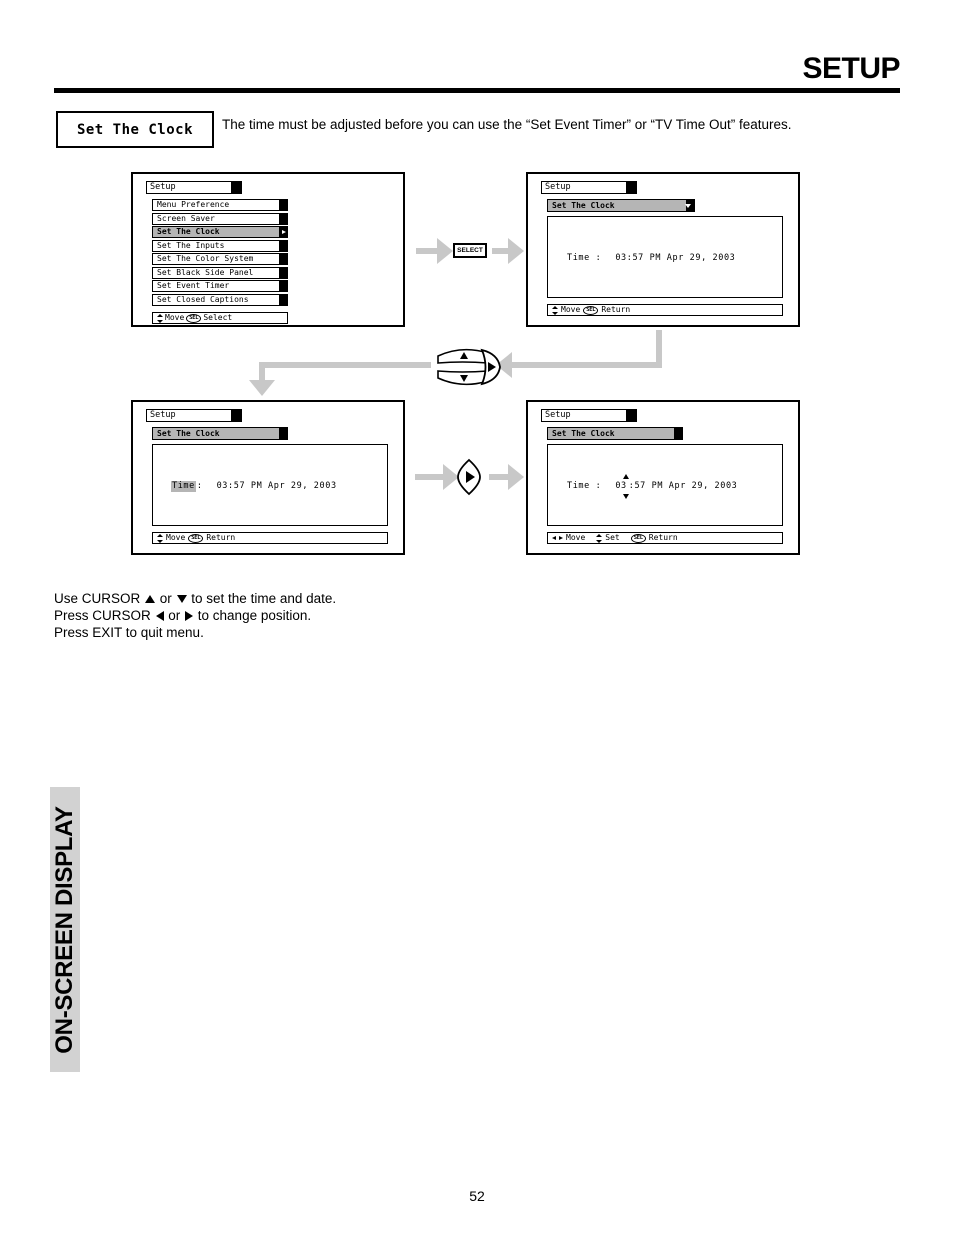 The height and width of the screenshot is (1235, 954). What do you see at coordinates (262, 598) in the screenshot?
I see `instruction-1c: to set the time and date.` at bounding box center [262, 598].